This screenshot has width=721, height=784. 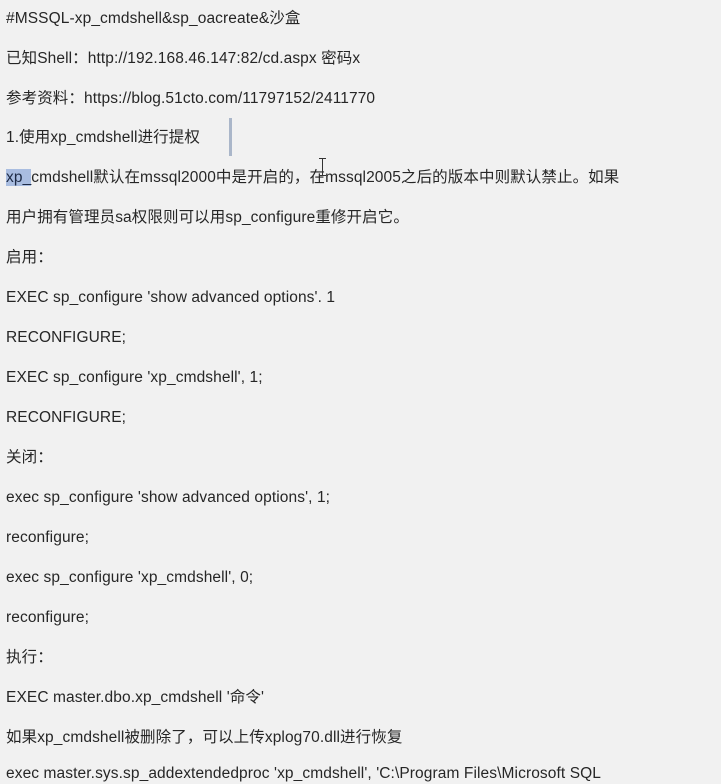 What do you see at coordinates (207, 217) in the screenshot?
I see `paragraph-line-2: 用户拥有管理员sa权限则可以用sp_configure重修开启它。` at bounding box center [207, 217].